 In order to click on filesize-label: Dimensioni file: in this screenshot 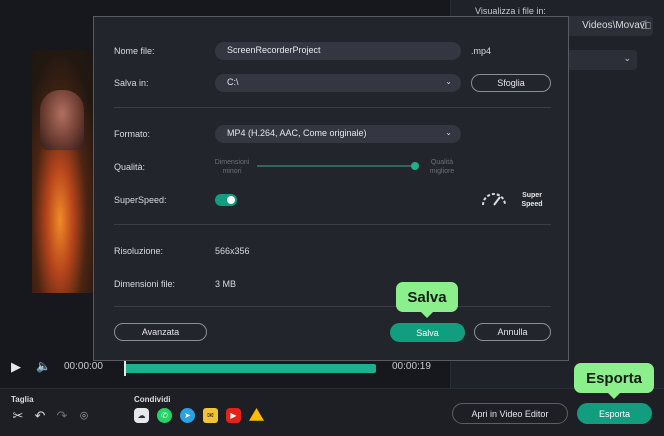, I will do `click(145, 284)`.